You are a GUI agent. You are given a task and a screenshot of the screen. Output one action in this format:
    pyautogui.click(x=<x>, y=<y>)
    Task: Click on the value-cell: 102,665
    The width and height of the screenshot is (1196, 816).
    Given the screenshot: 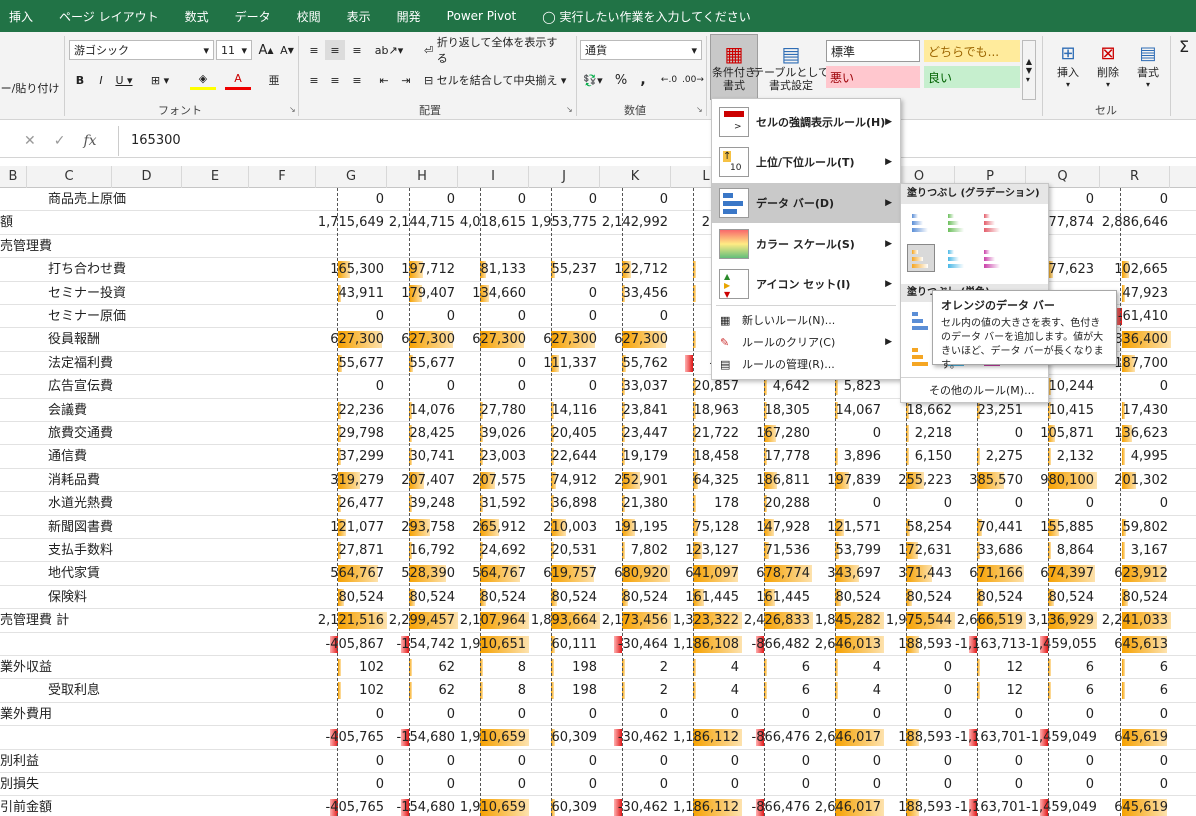 What is the action you would take?
    pyautogui.click(x=1135, y=269)
    